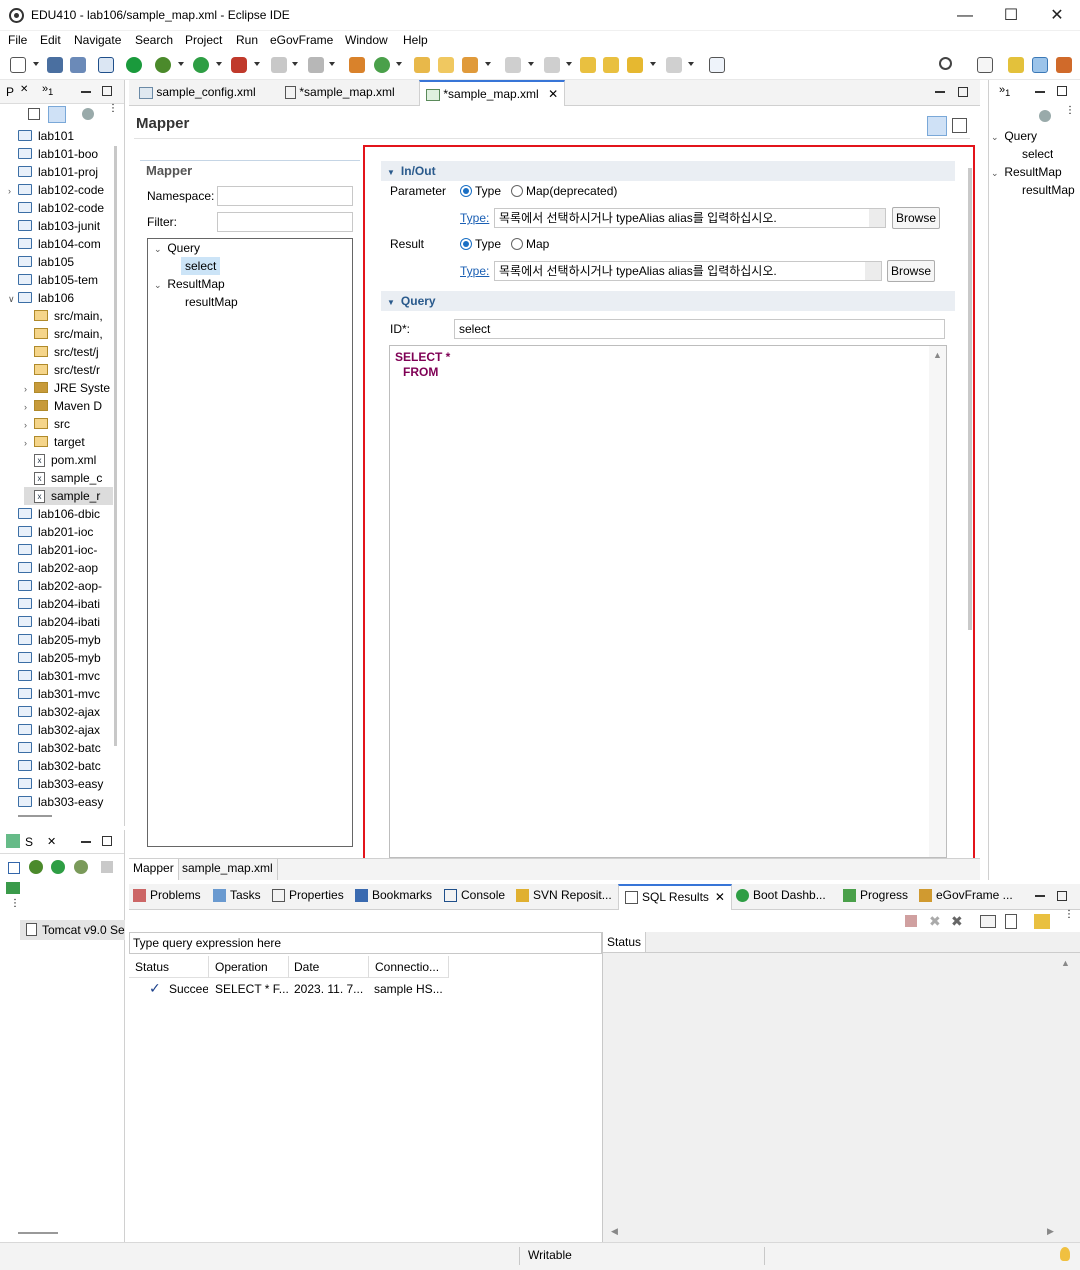  Describe the element at coordinates (60, 586) in the screenshot. I see `tree-item: lab202-aop-` at that location.